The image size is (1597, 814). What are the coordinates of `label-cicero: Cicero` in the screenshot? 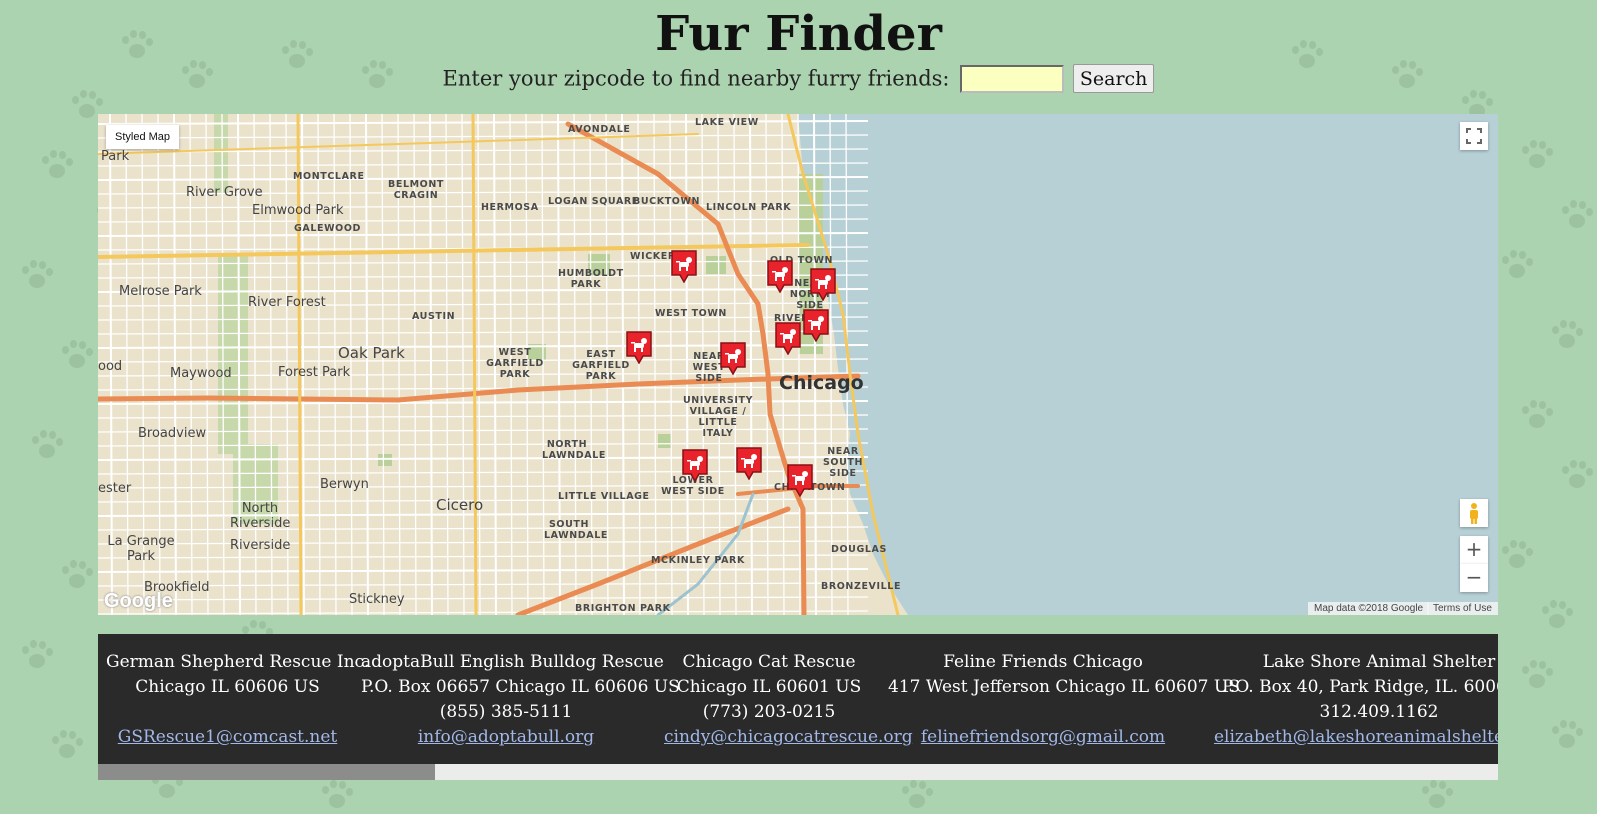 It's located at (460, 505).